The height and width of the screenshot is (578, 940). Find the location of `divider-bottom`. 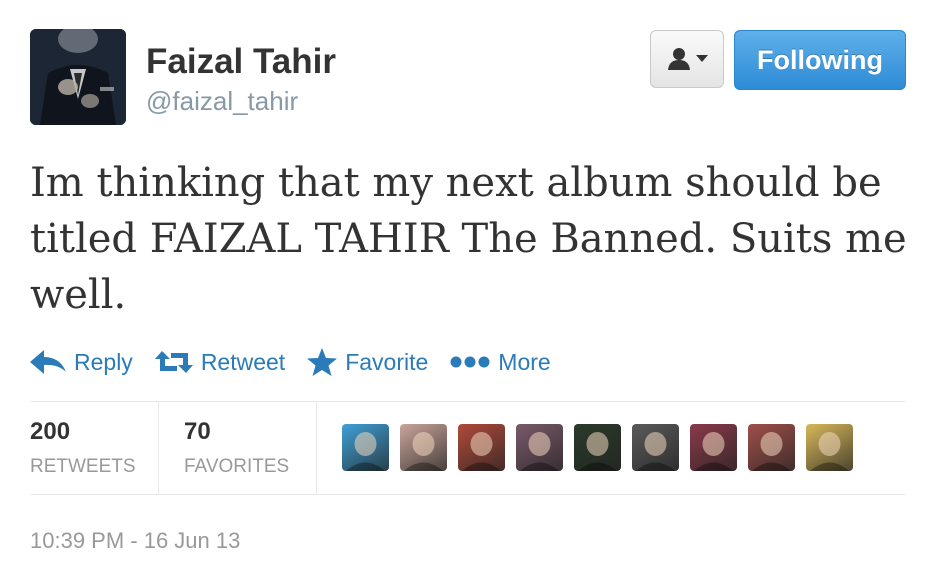

divider-bottom is located at coordinates (468, 494).